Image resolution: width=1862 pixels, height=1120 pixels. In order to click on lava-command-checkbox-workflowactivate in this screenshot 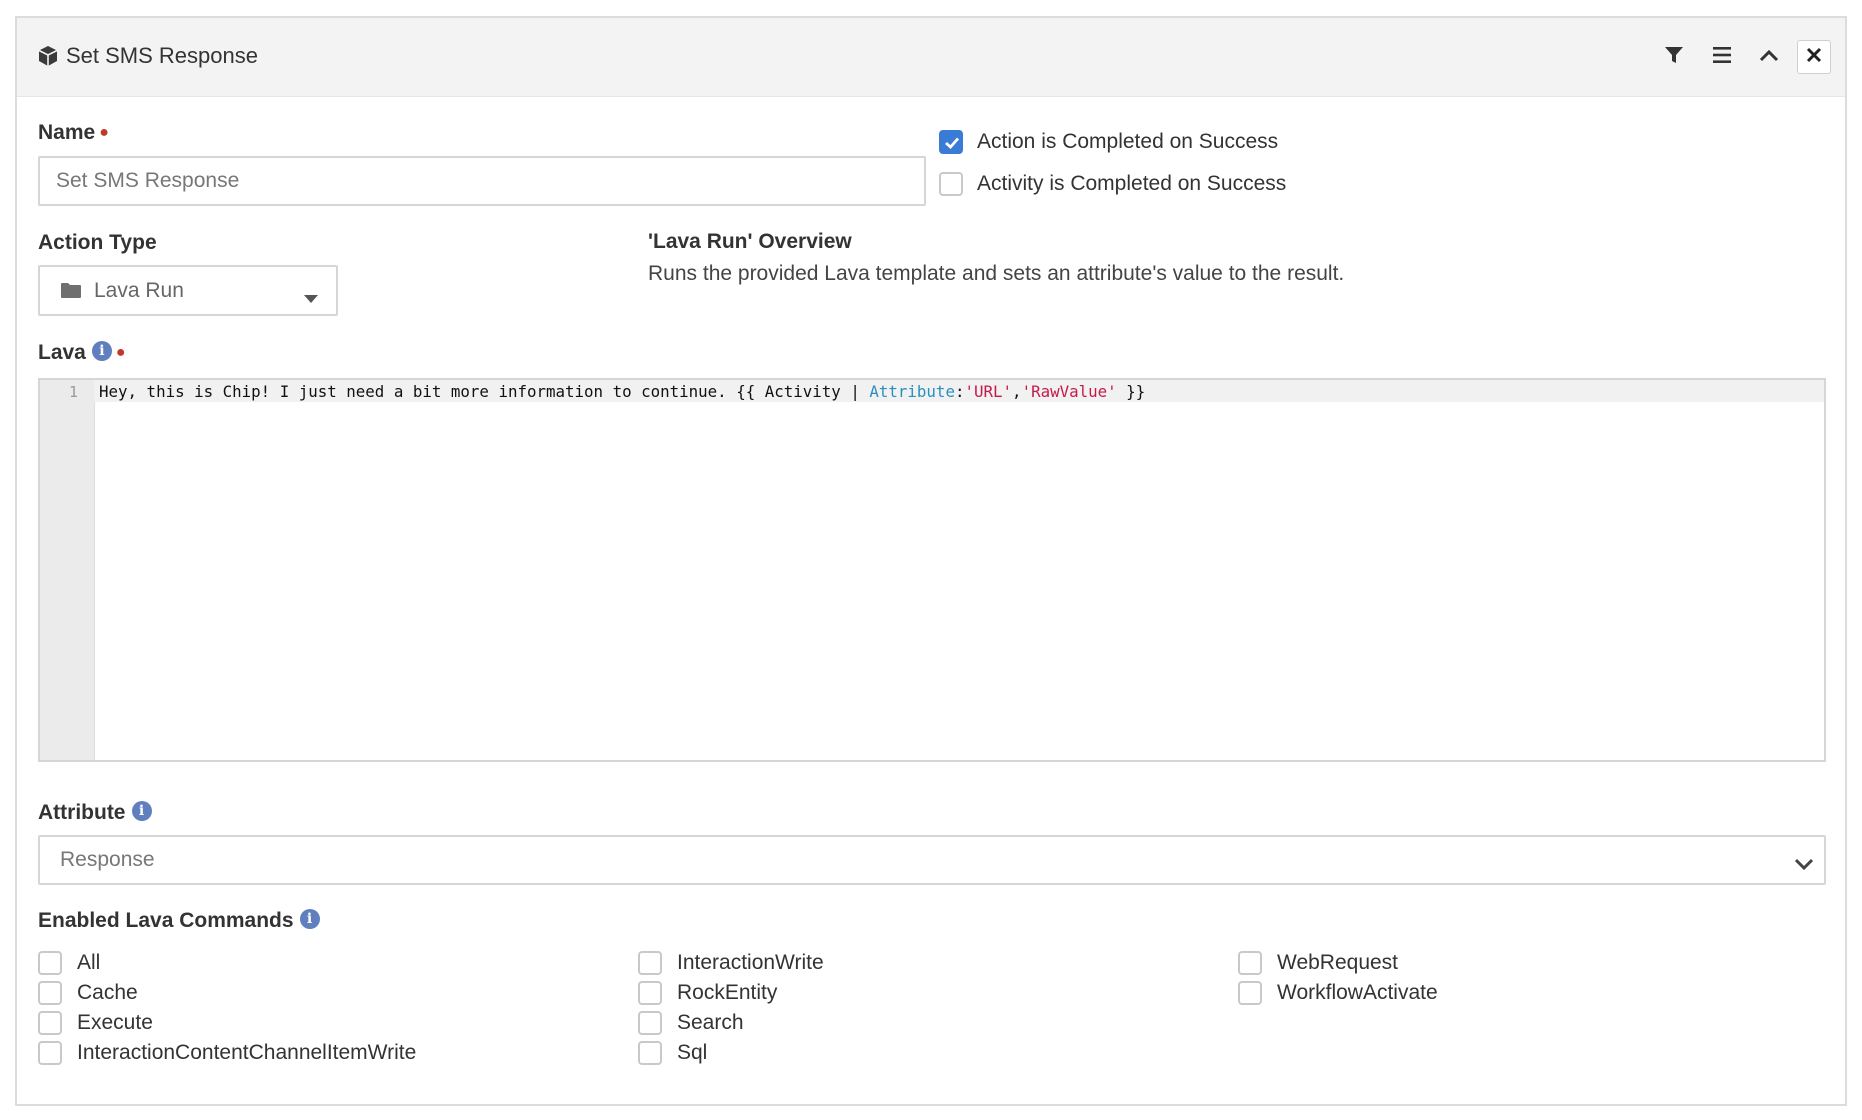, I will do `click(1250, 993)`.